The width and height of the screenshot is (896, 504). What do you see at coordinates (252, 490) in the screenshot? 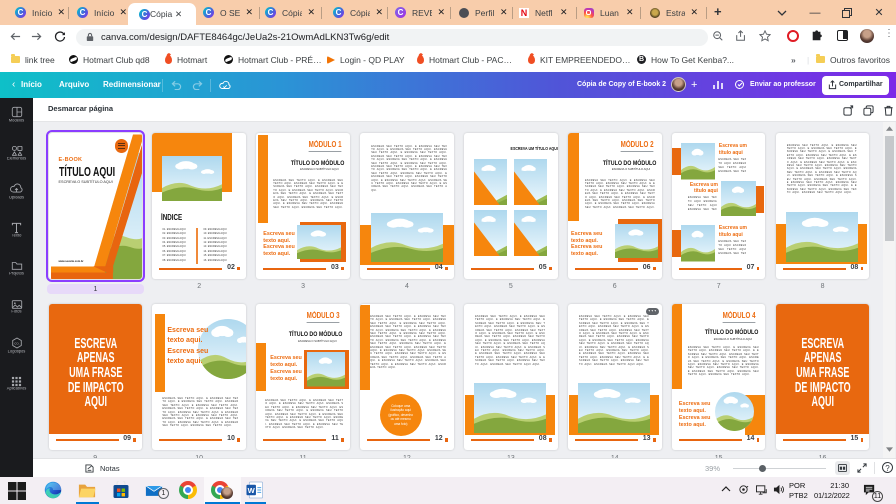
I see `svg-text: W` at bounding box center [252, 490].